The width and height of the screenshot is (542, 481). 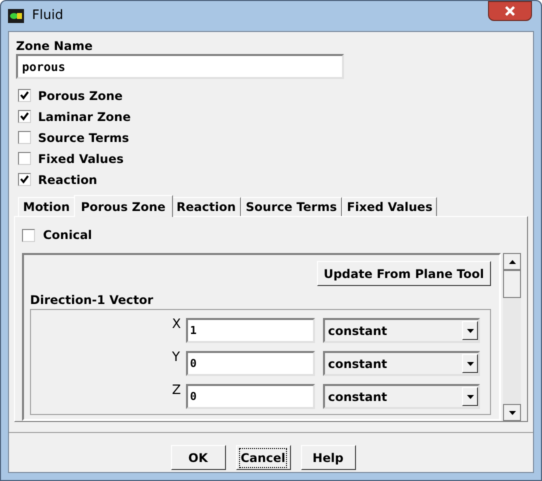 What do you see at coordinates (512, 337) in the screenshot?
I see `scrollbar` at bounding box center [512, 337].